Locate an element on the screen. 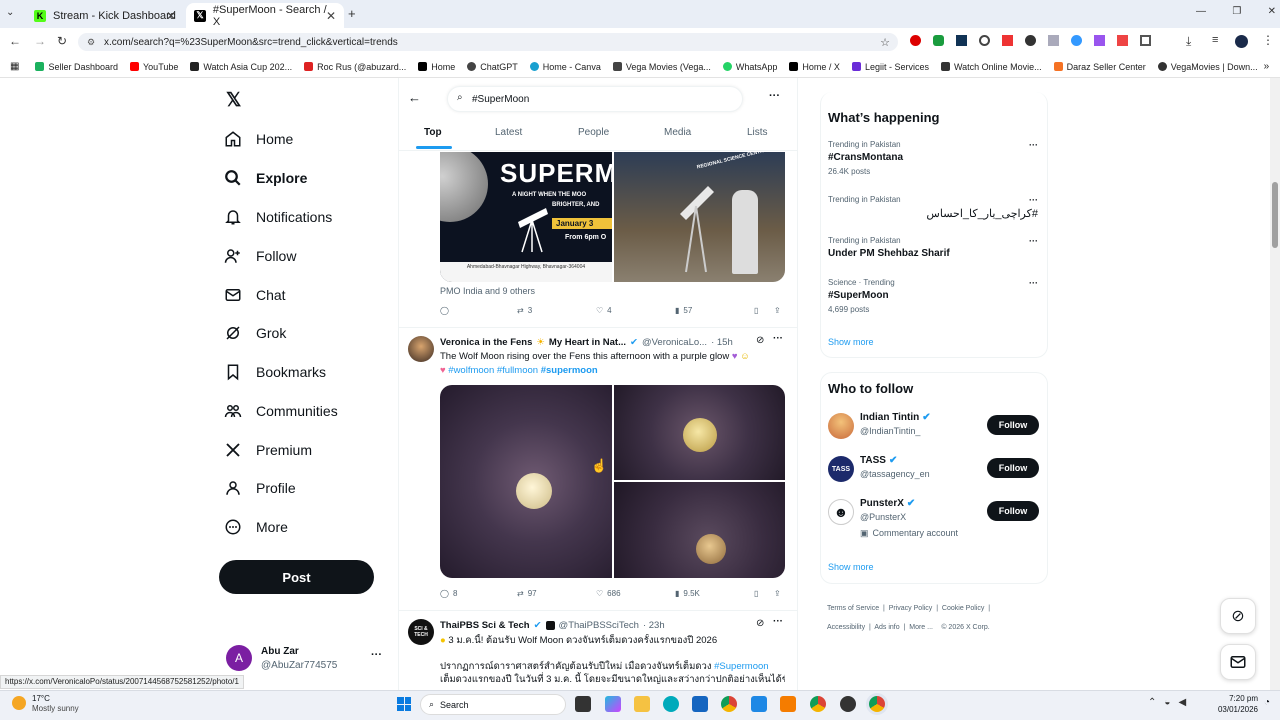 The width and height of the screenshot is (1280, 720). nav-bookmarks: Bookmarks is located at coordinates (275, 372).